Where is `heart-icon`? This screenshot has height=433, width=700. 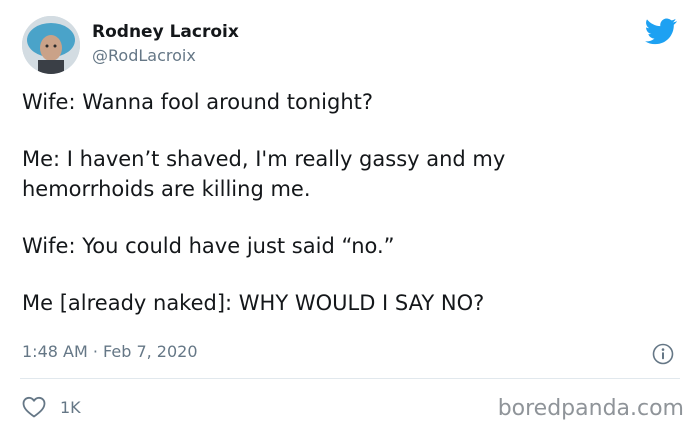
heart-icon is located at coordinates (34, 407).